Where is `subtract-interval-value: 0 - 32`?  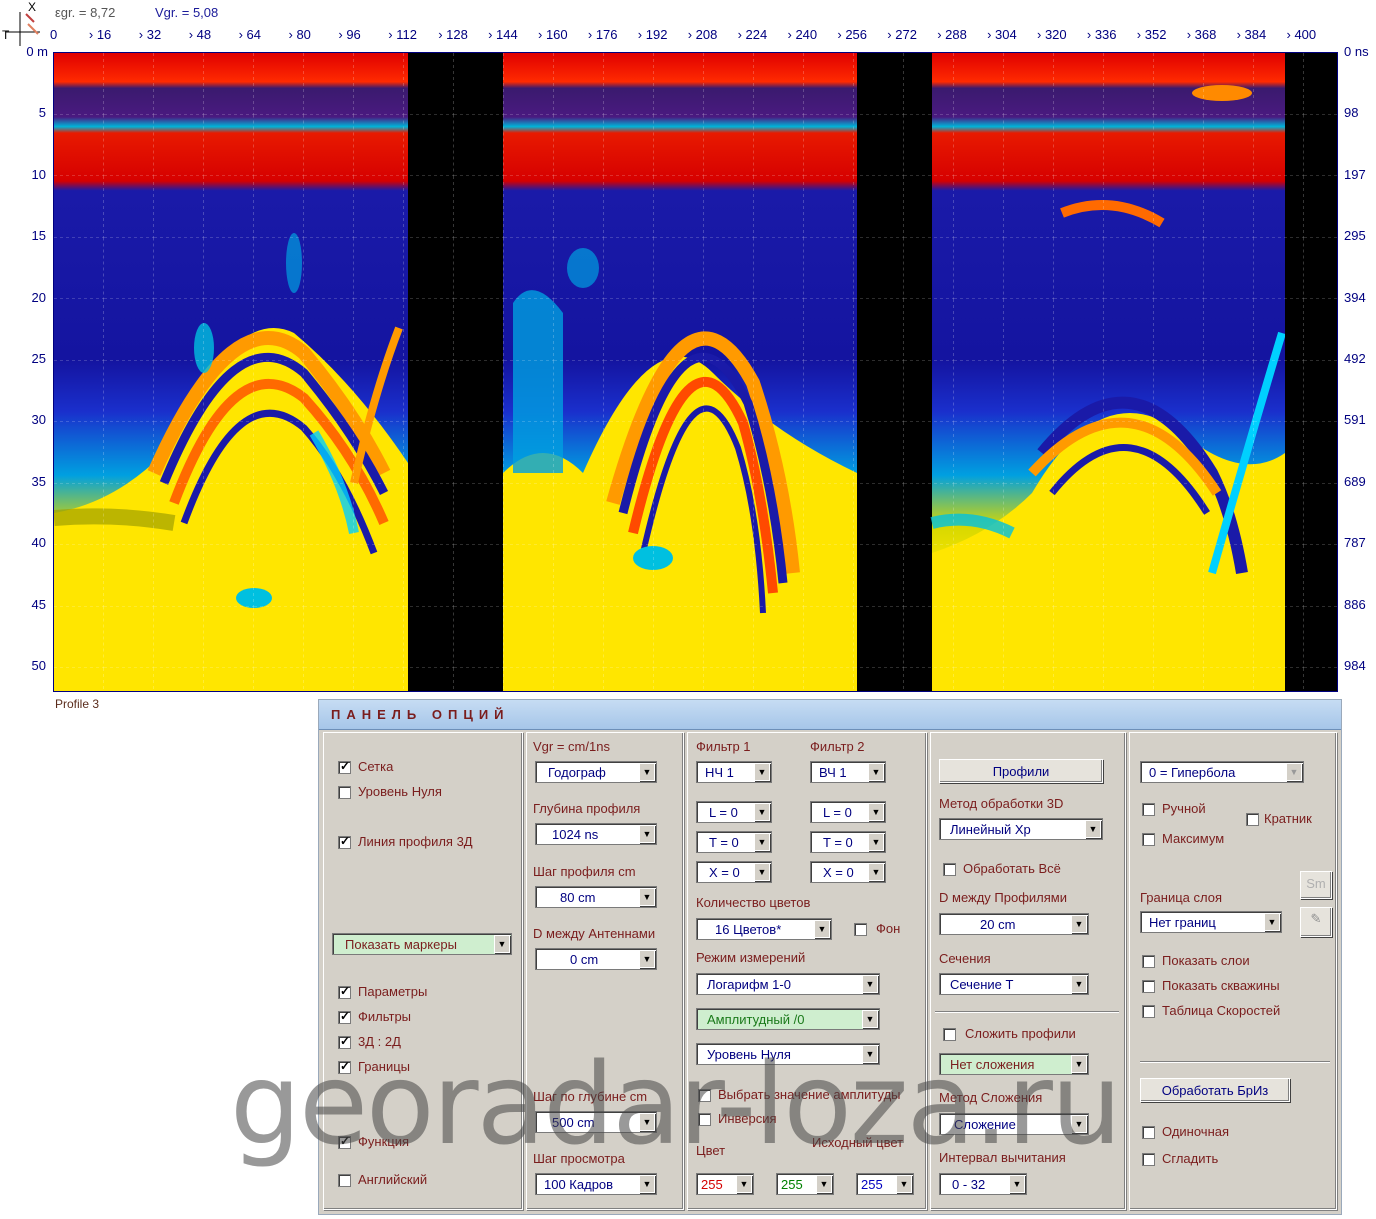
subtract-interval-value: 0 - 32 is located at coordinates (969, 1184).